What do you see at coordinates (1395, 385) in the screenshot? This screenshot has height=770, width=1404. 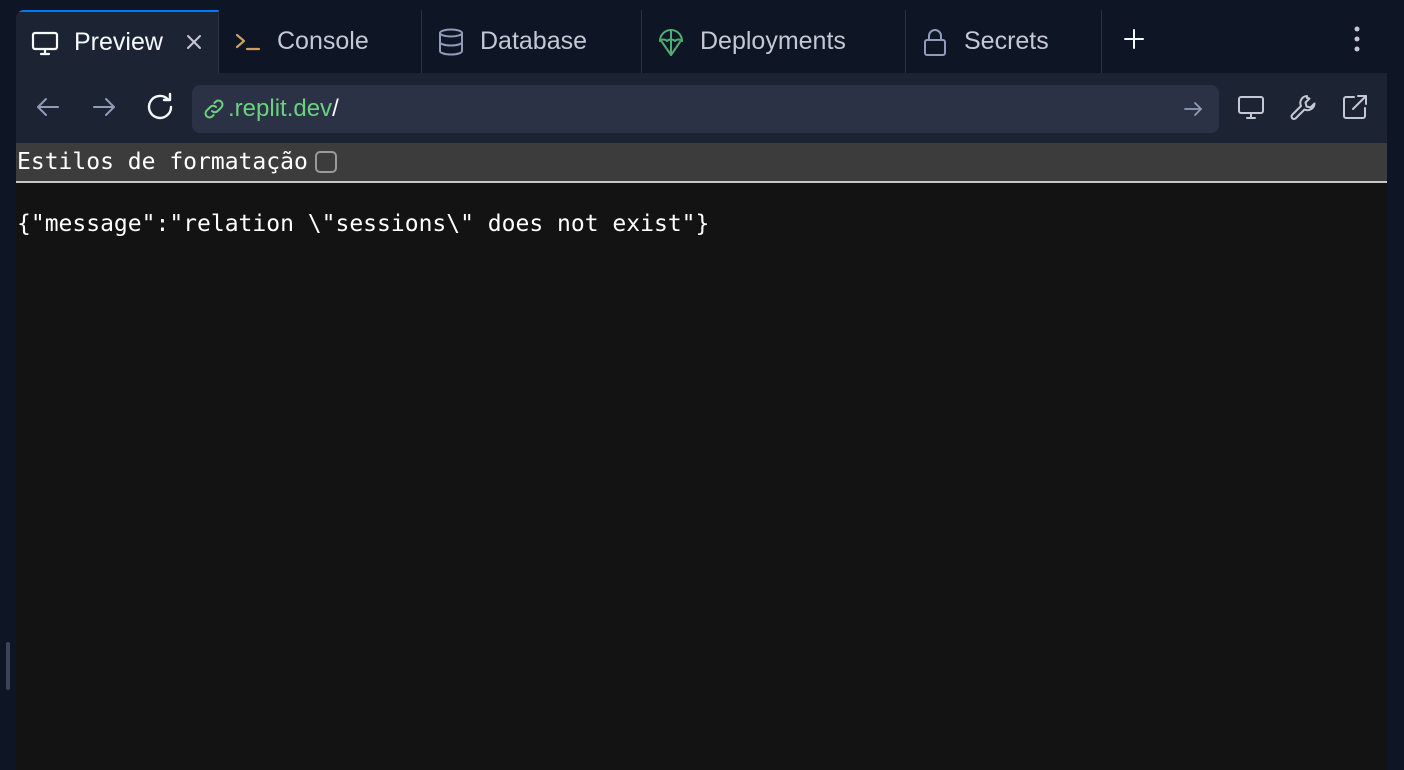 I see `right-gutter` at bounding box center [1395, 385].